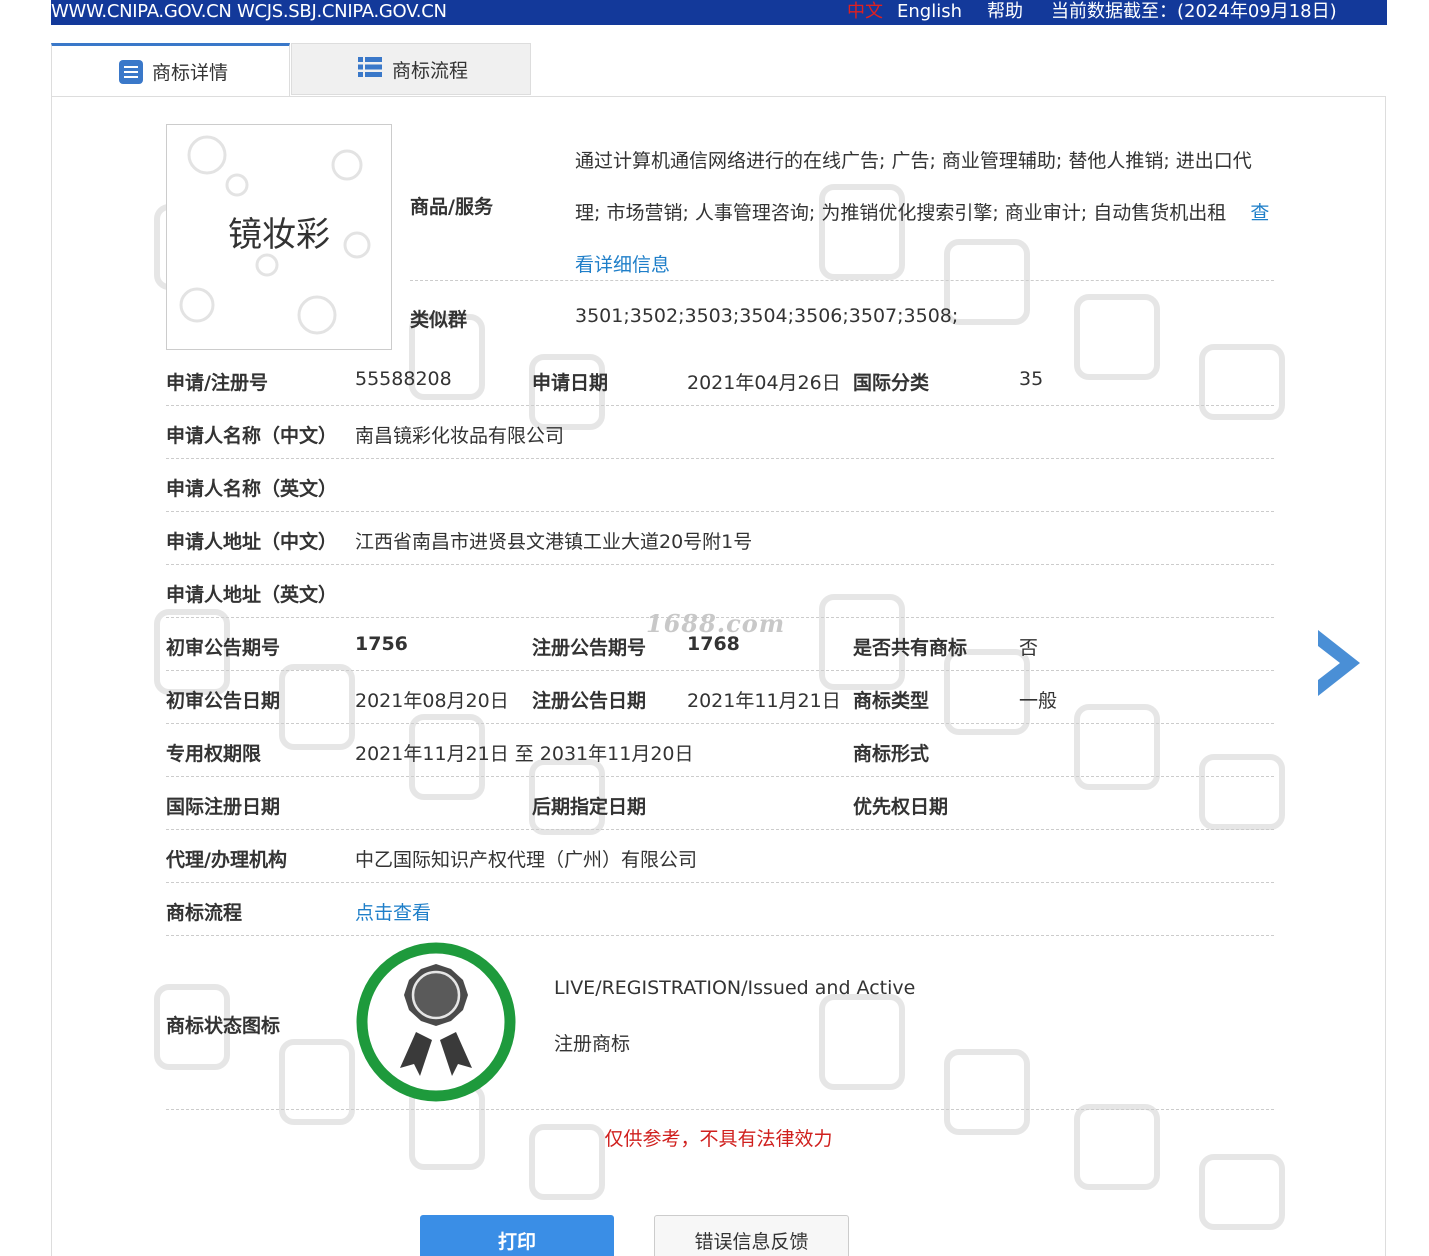  Describe the element at coordinates (735, 988) in the screenshot. I see `status-english: LIVE/REGISTRATION/Issued and Active` at that location.